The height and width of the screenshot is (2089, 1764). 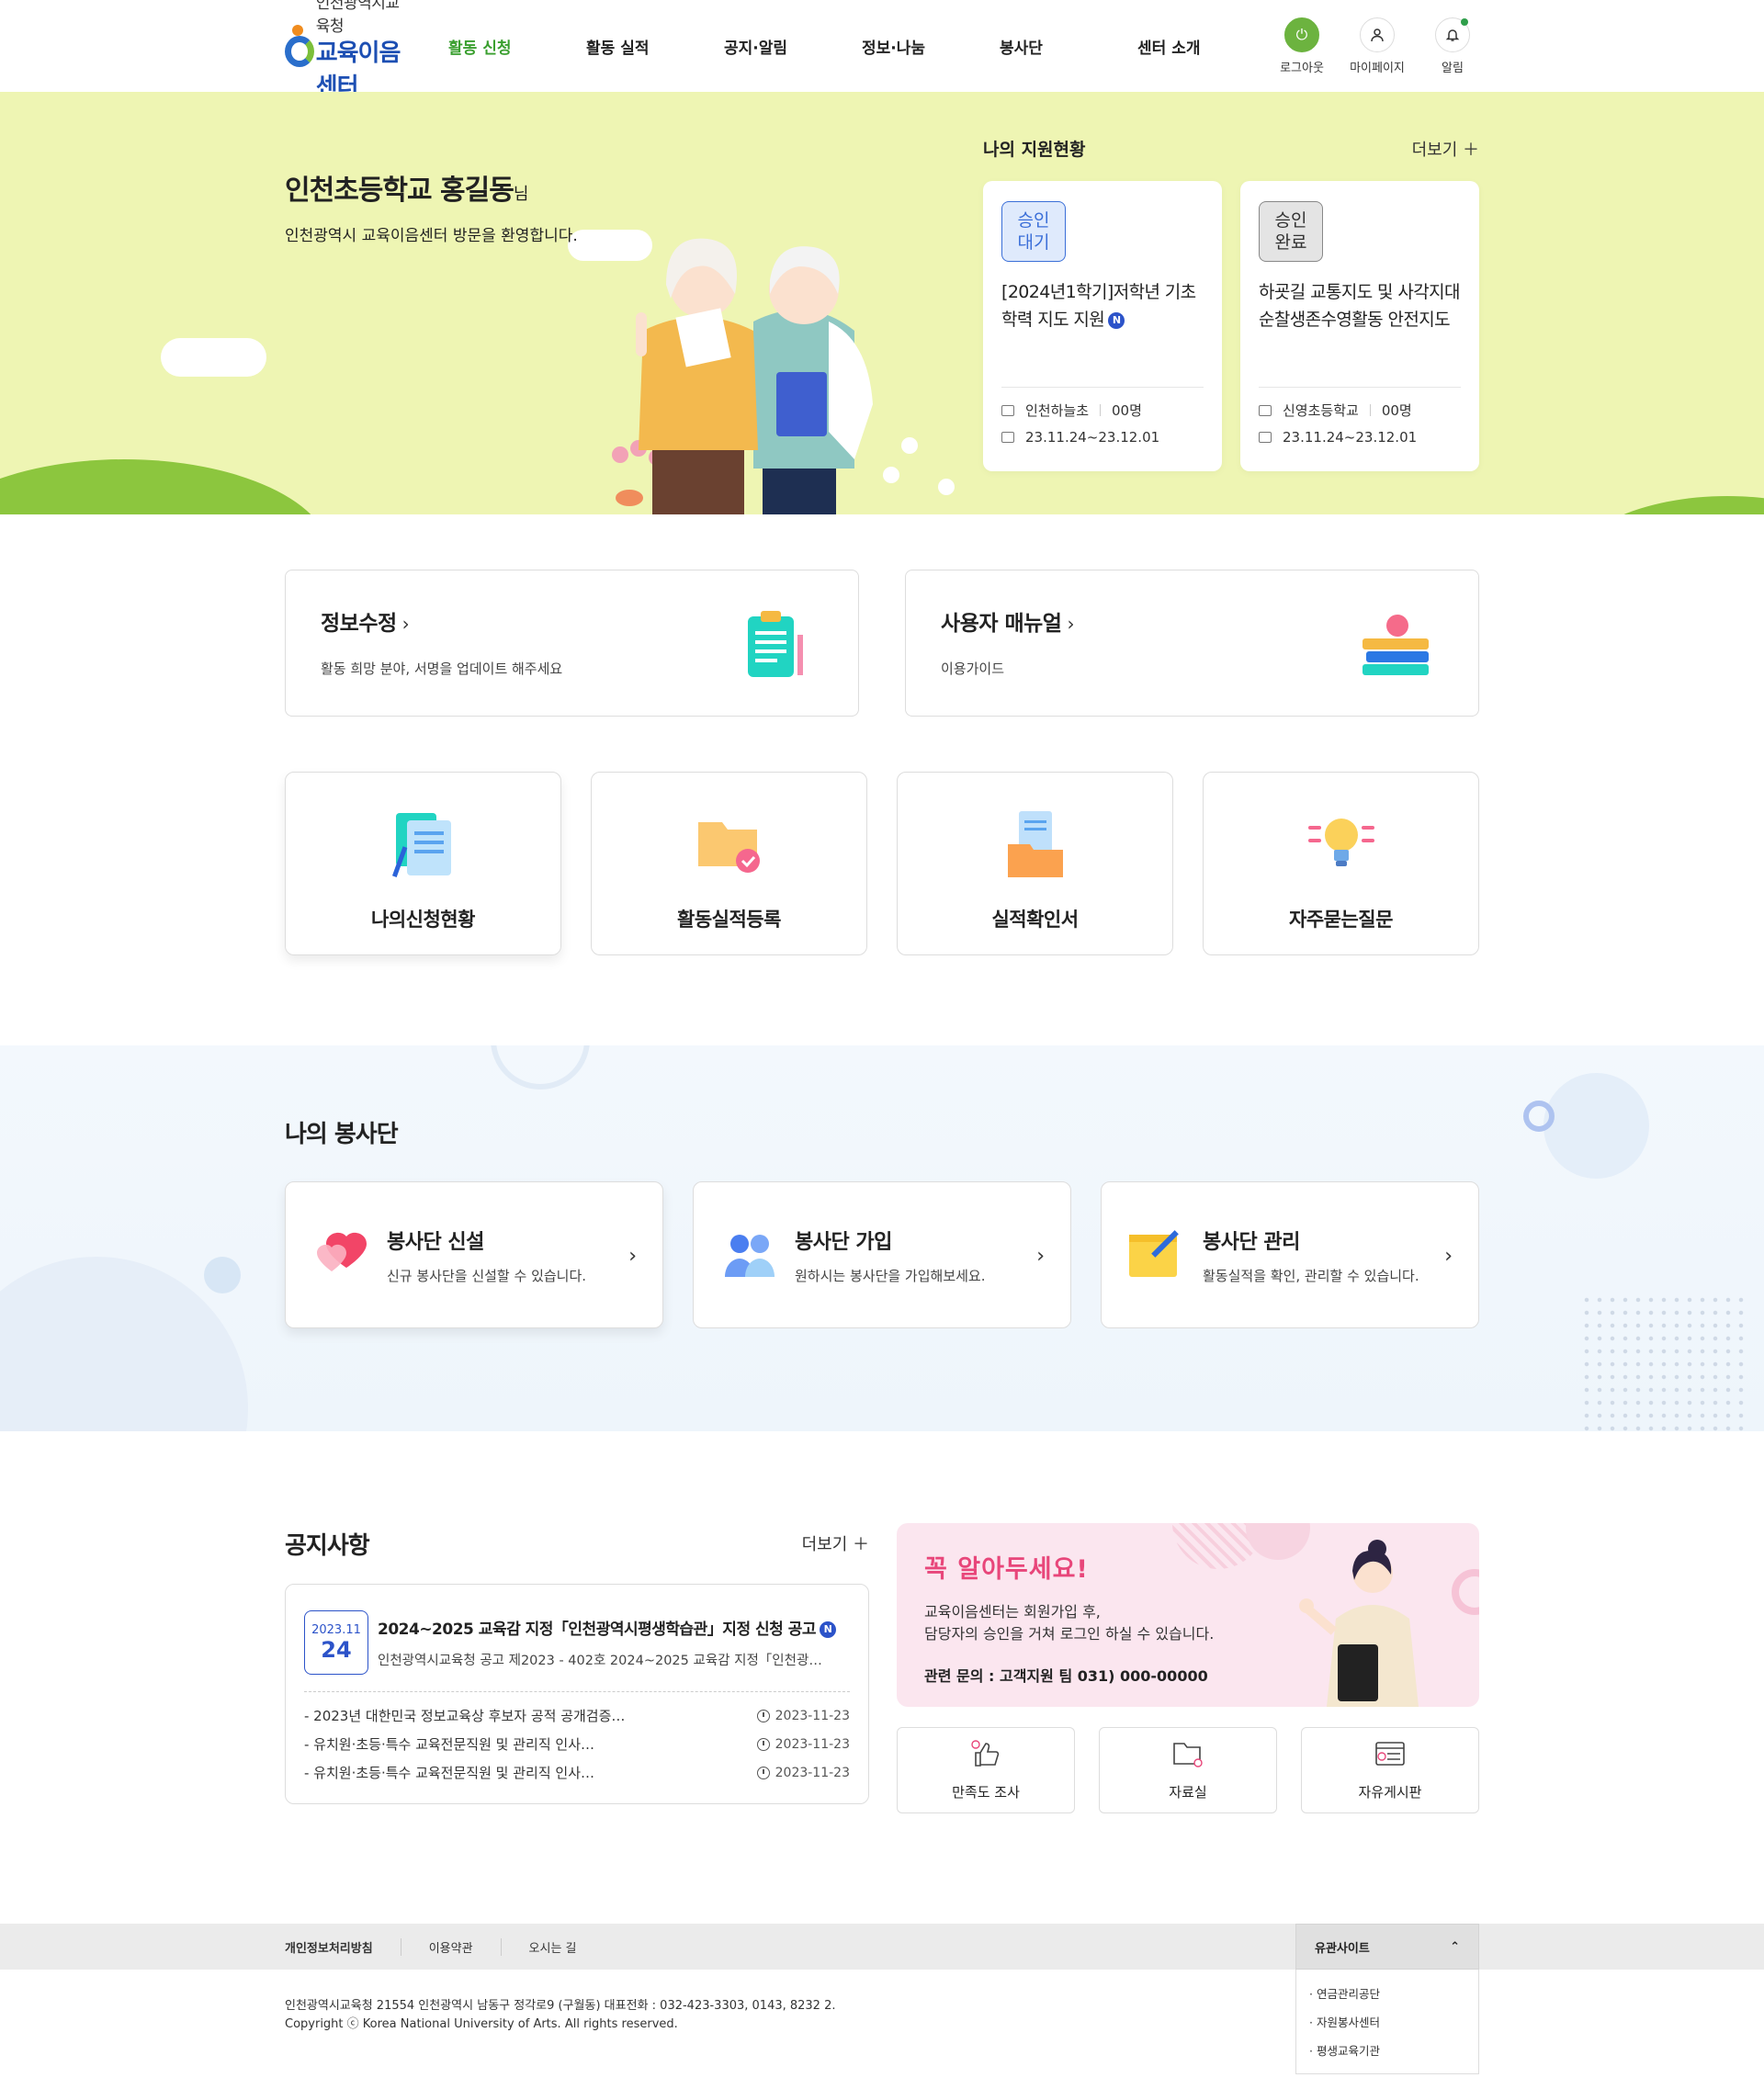 I want to click on terms-link: 이용약관, so click(x=450, y=1947).